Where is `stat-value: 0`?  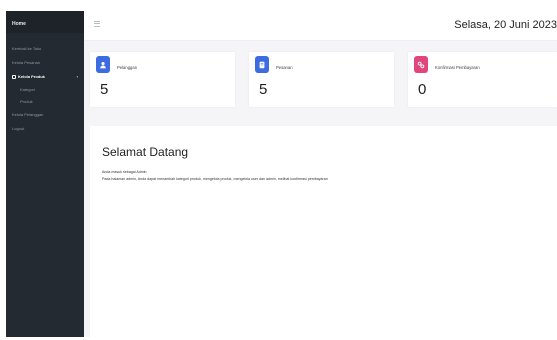 stat-value: 0 is located at coordinates (422, 89).